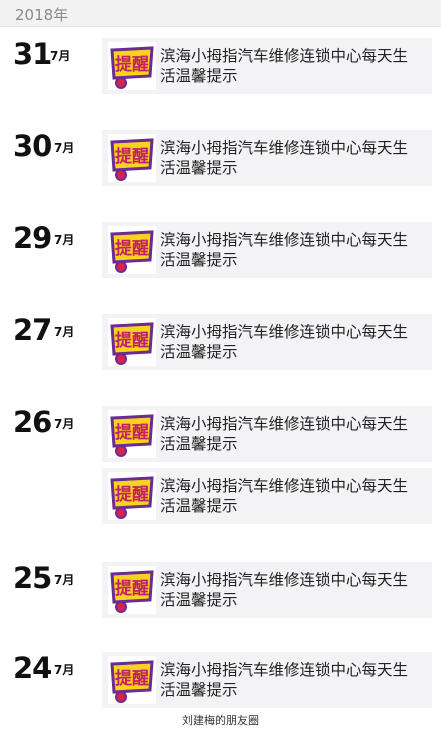  What do you see at coordinates (220, 13) in the screenshot?
I see `year-header: 2018年` at bounding box center [220, 13].